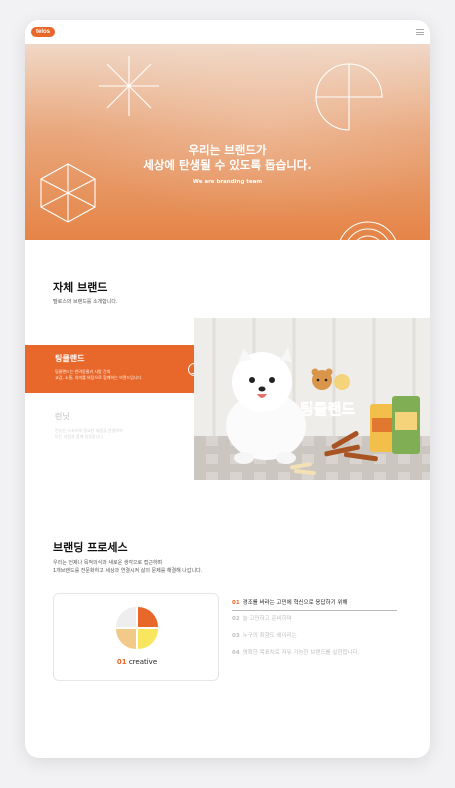 This screenshot has width=455, height=788. I want to click on process-card: 01 creative, so click(136, 637).